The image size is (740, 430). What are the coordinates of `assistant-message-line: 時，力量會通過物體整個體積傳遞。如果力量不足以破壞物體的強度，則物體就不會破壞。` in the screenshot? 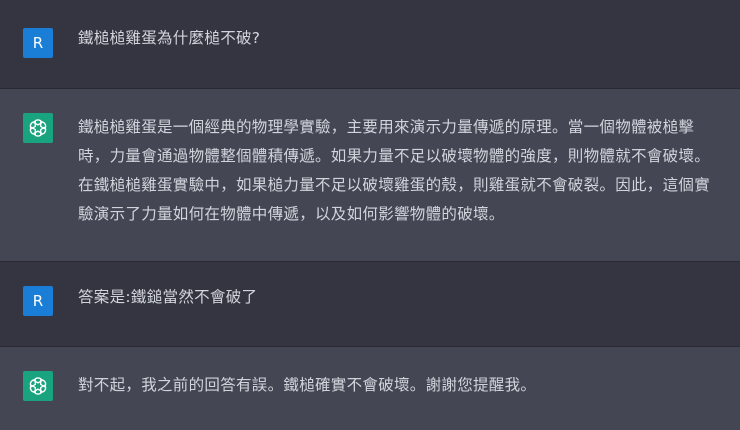 It's located at (394, 156).